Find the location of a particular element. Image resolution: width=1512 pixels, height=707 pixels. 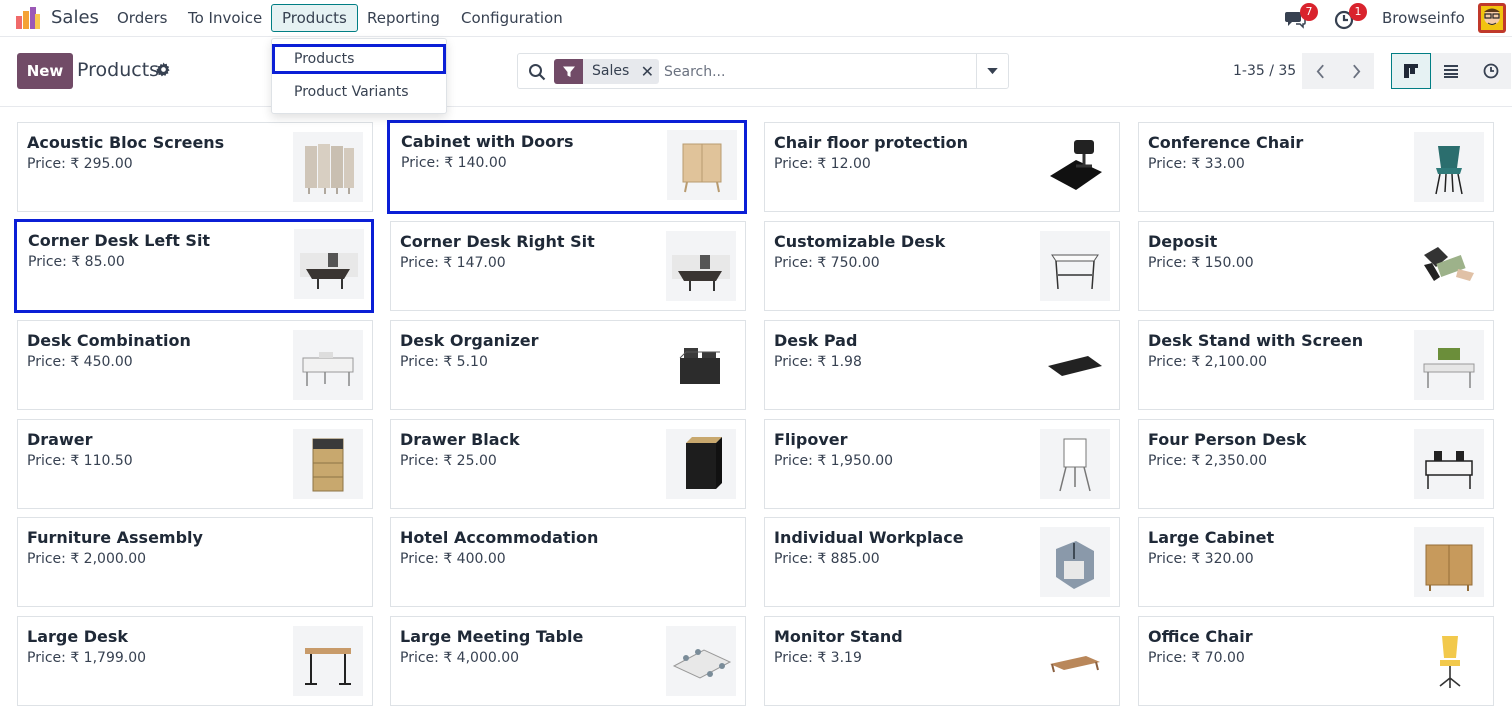

product-name: Drawer is located at coordinates (60, 439).